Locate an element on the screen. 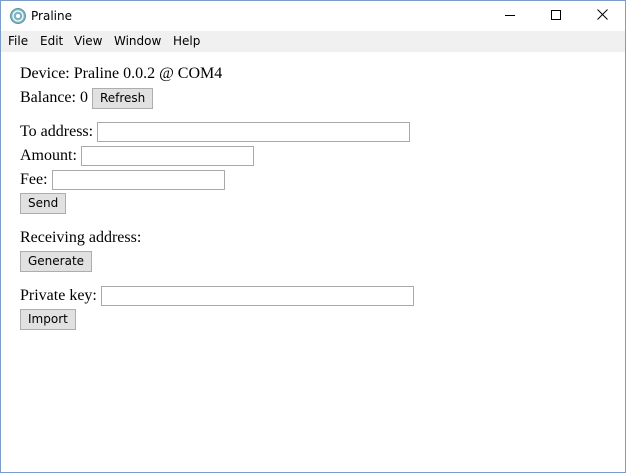  menu-view: View is located at coordinates (88, 41).